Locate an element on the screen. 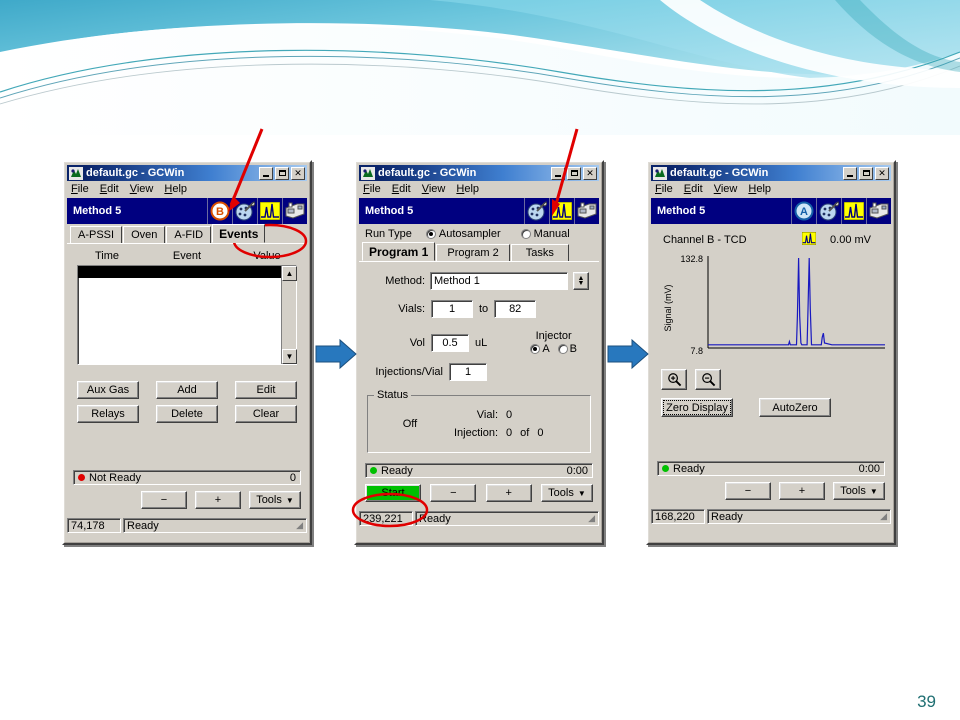 The width and height of the screenshot is (960, 720). plot-action-buttons: Zero Display AutoZero is located at coordinates (771, 407).